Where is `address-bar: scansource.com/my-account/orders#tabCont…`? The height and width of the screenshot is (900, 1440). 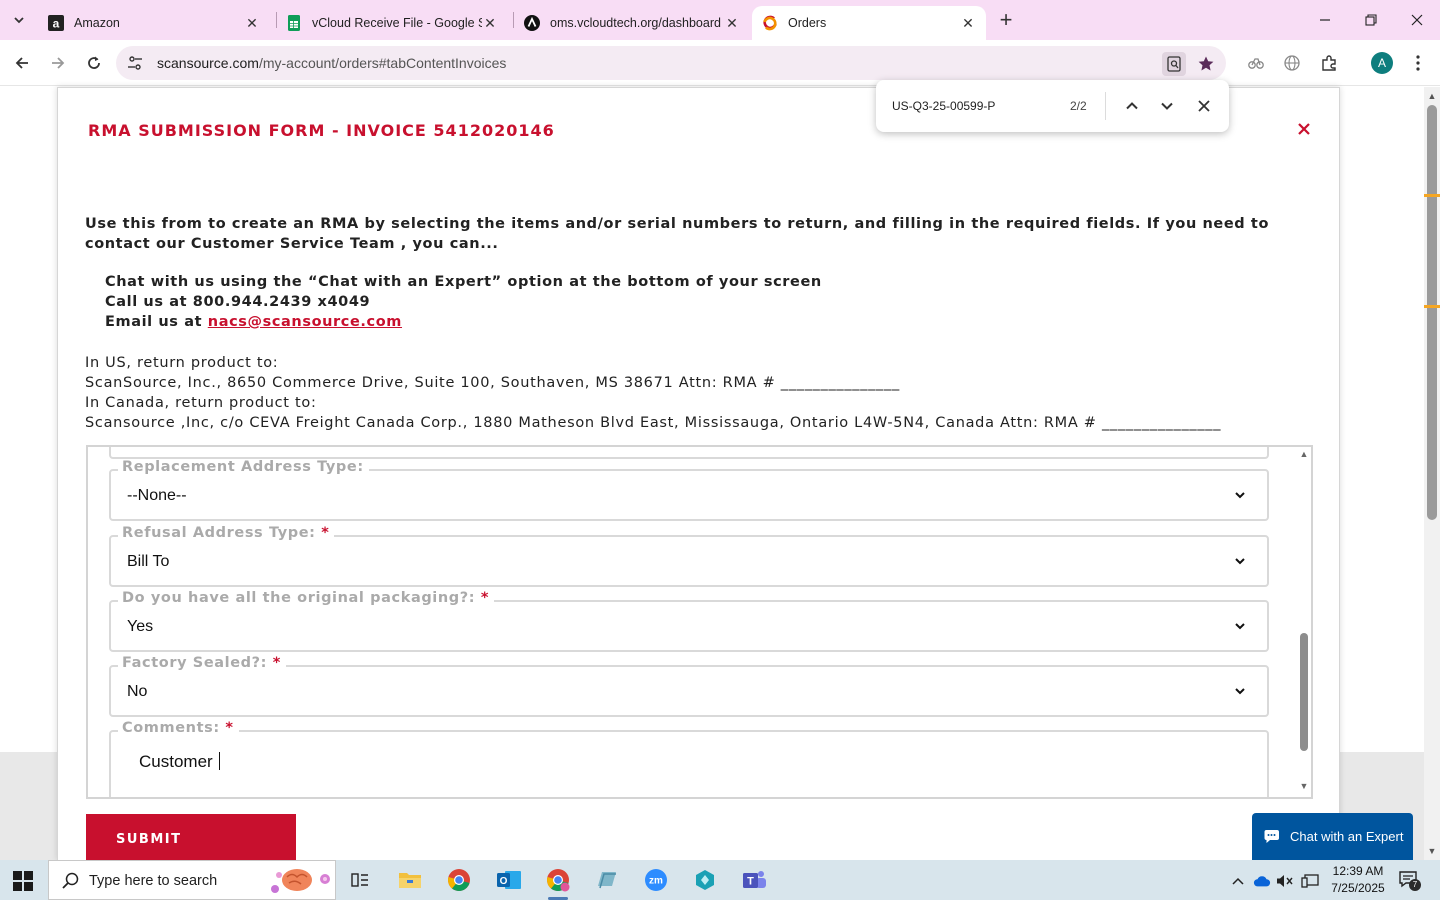
address-bar: scansource.com/my-account/orders#tabCont… is located at coordinates (671, 63).